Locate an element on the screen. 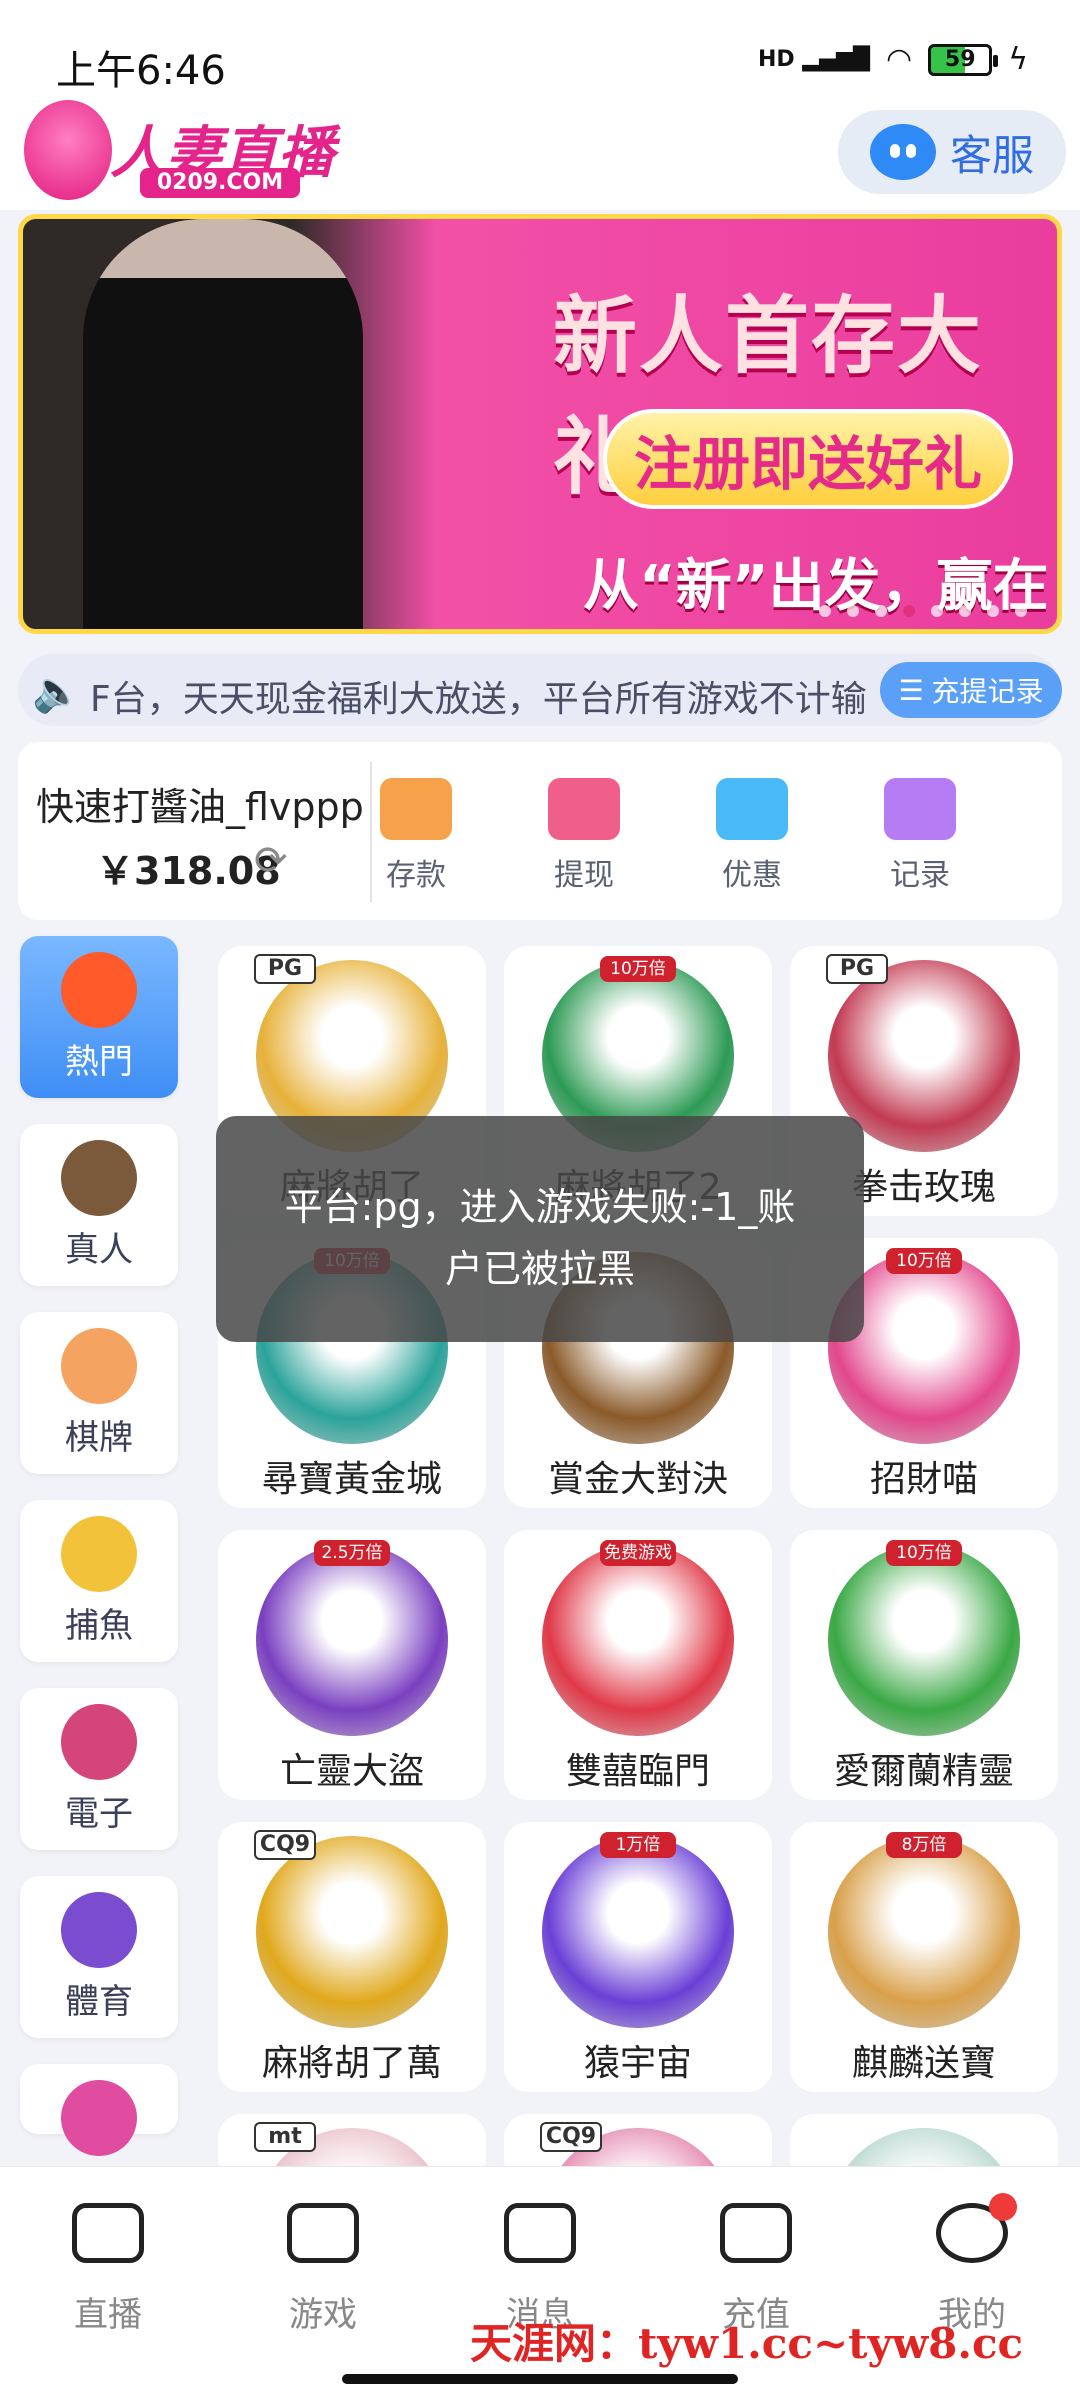  quick-action-gift: 优惠 is located at coordinates (752, 836).